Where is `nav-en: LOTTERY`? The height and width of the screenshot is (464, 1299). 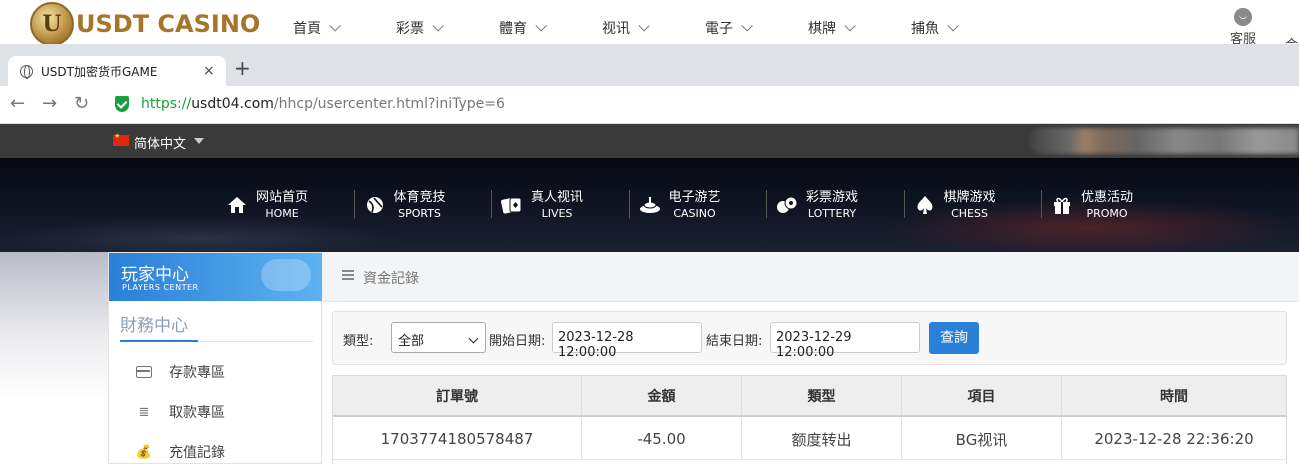
nav-en: LOTTERY is located at coordinates (832, 213).